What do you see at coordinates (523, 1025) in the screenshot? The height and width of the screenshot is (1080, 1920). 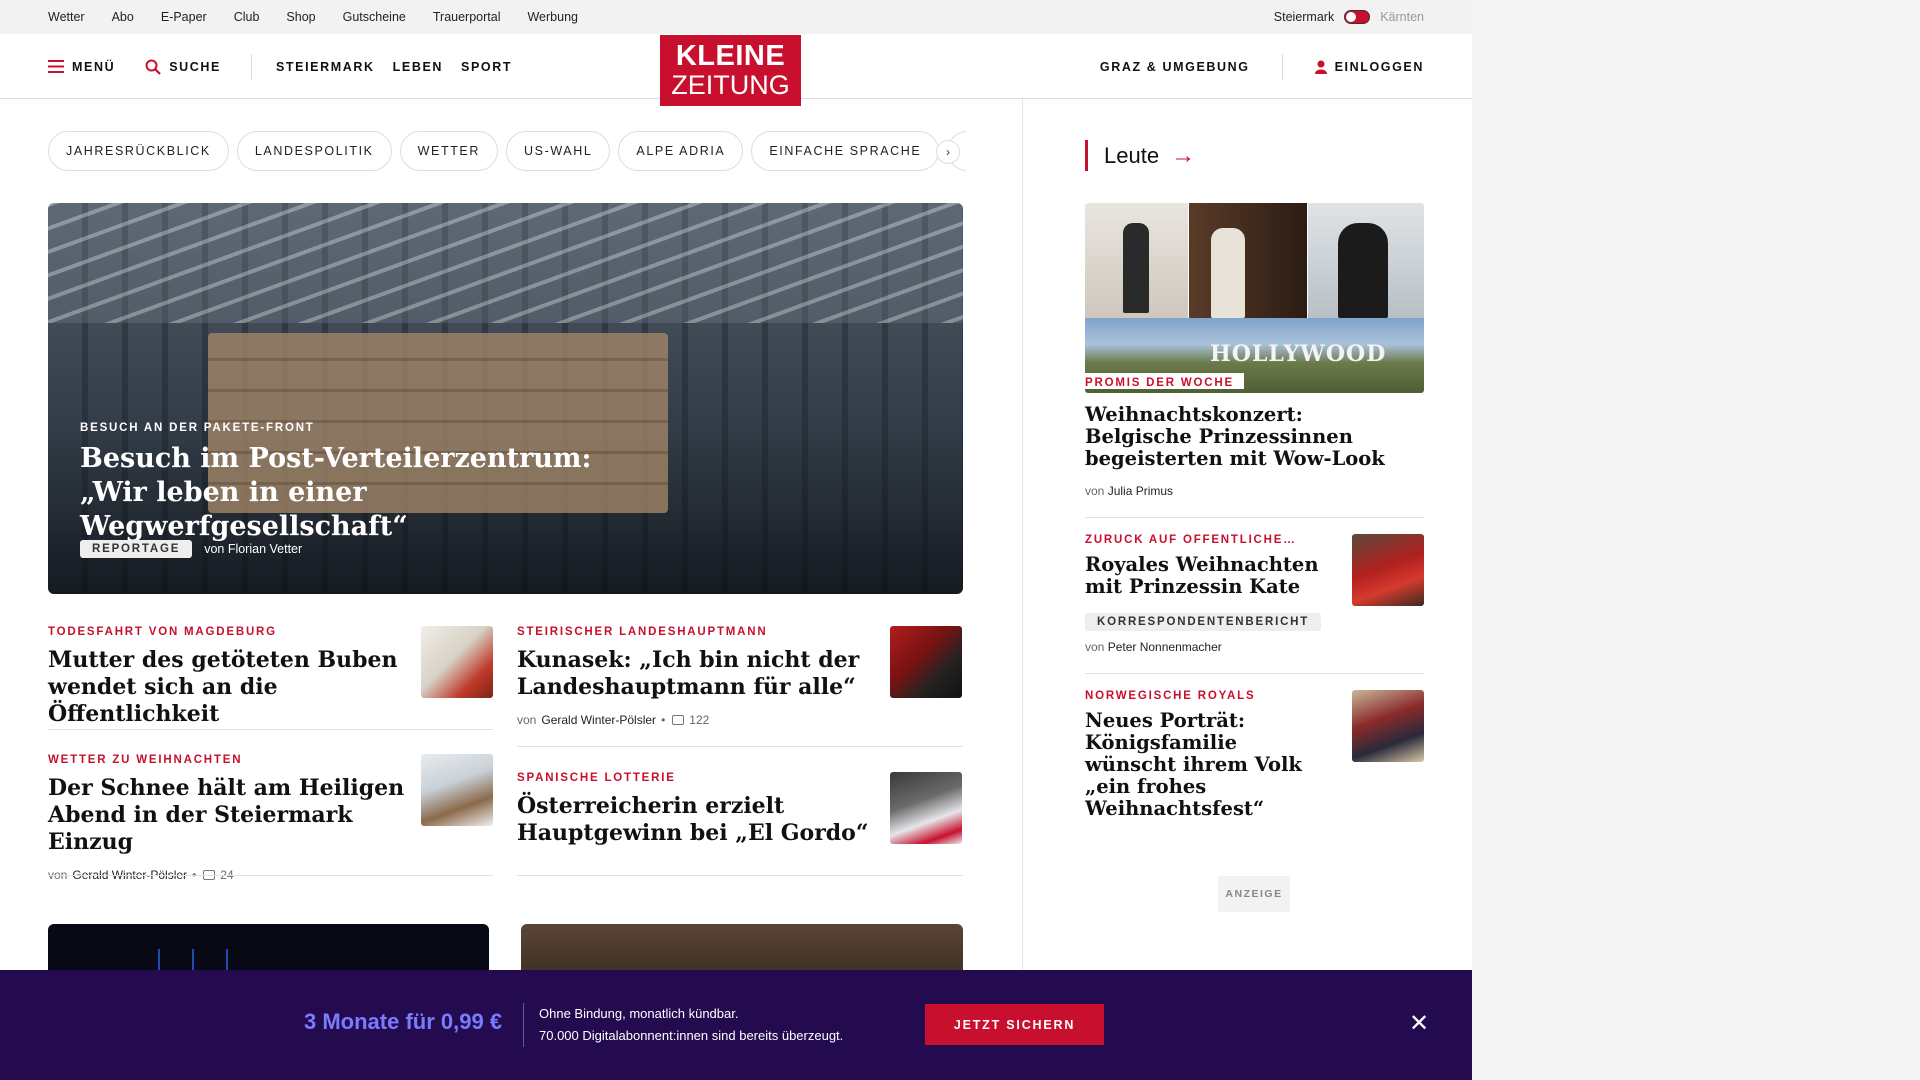 I see `promo-divider` at bounding box center [523, 1025].